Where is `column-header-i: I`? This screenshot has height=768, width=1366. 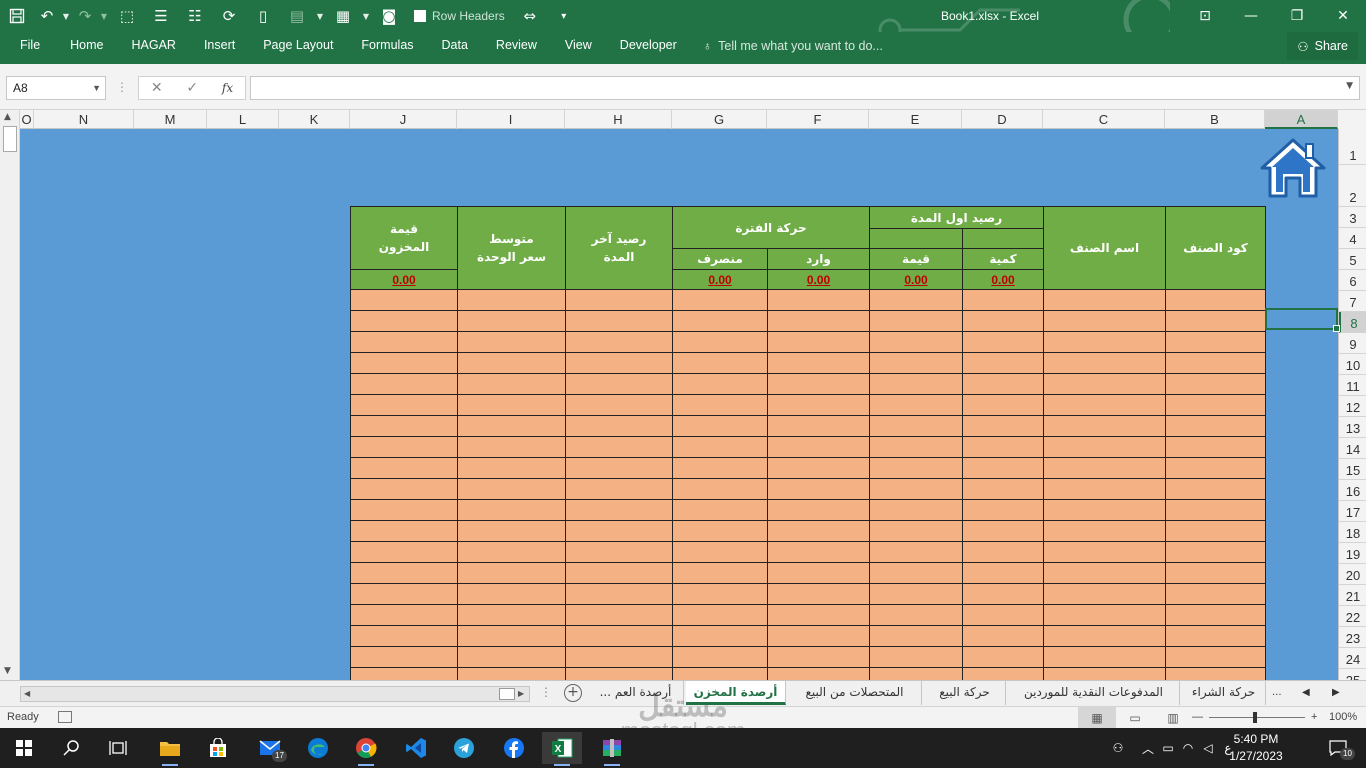
column-header-i: I is located at coordinates (511, 119).